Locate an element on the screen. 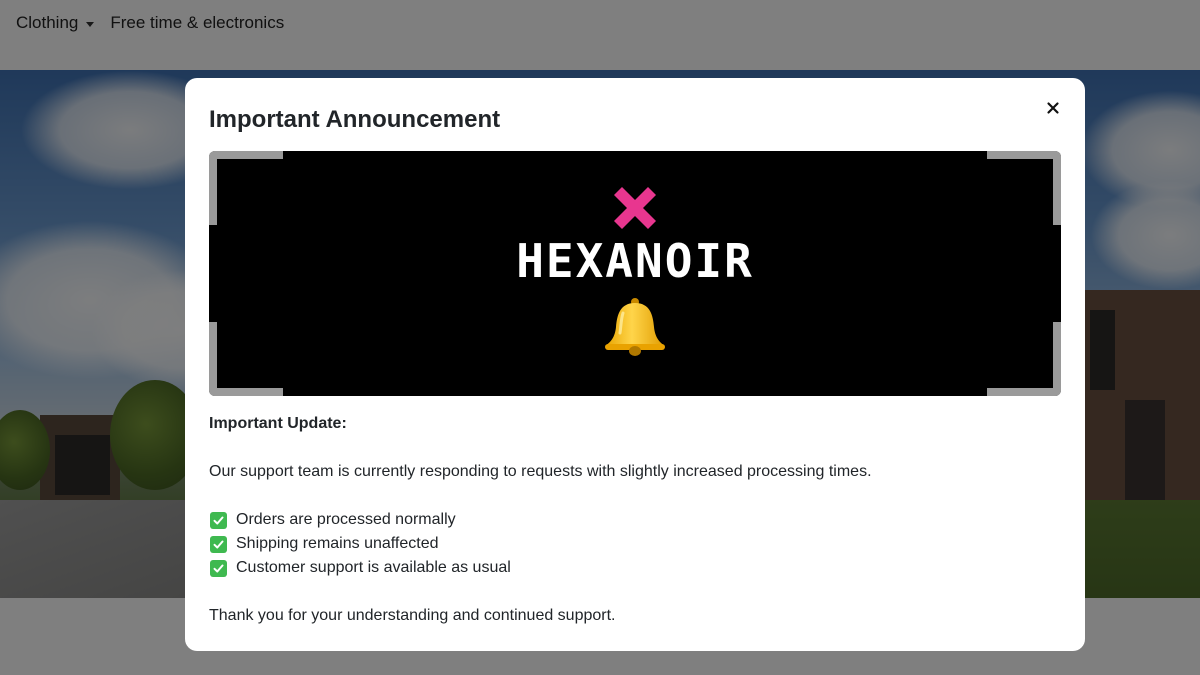  bell-icon is located at coordinates (635, 327).